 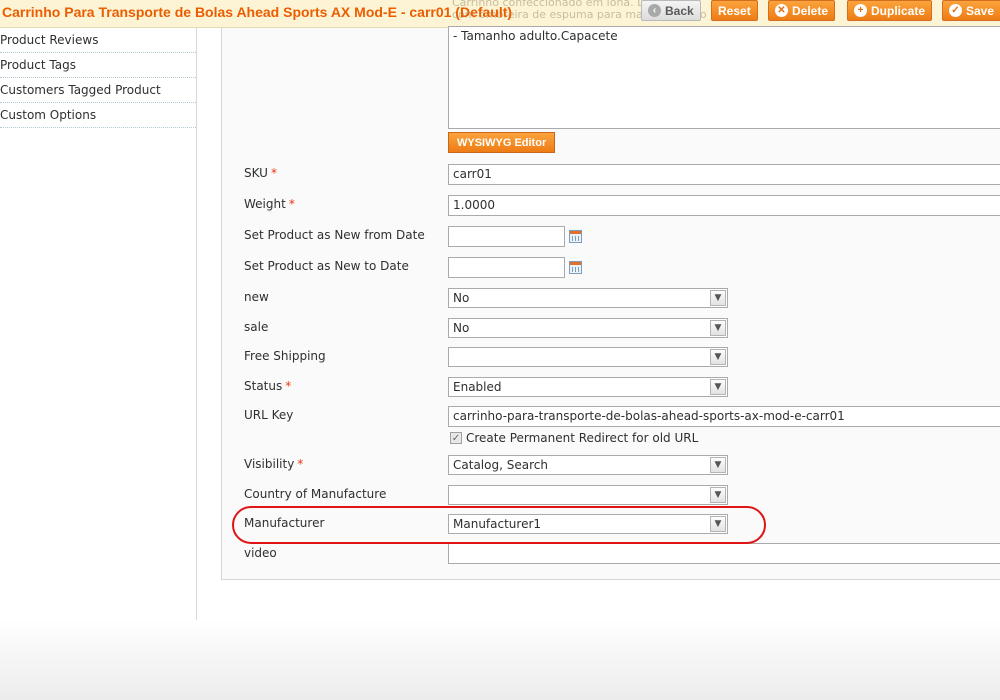 I want to click on wysiwyg-editor-button: WYSIWYG Editor, so click(x=502, y=142).